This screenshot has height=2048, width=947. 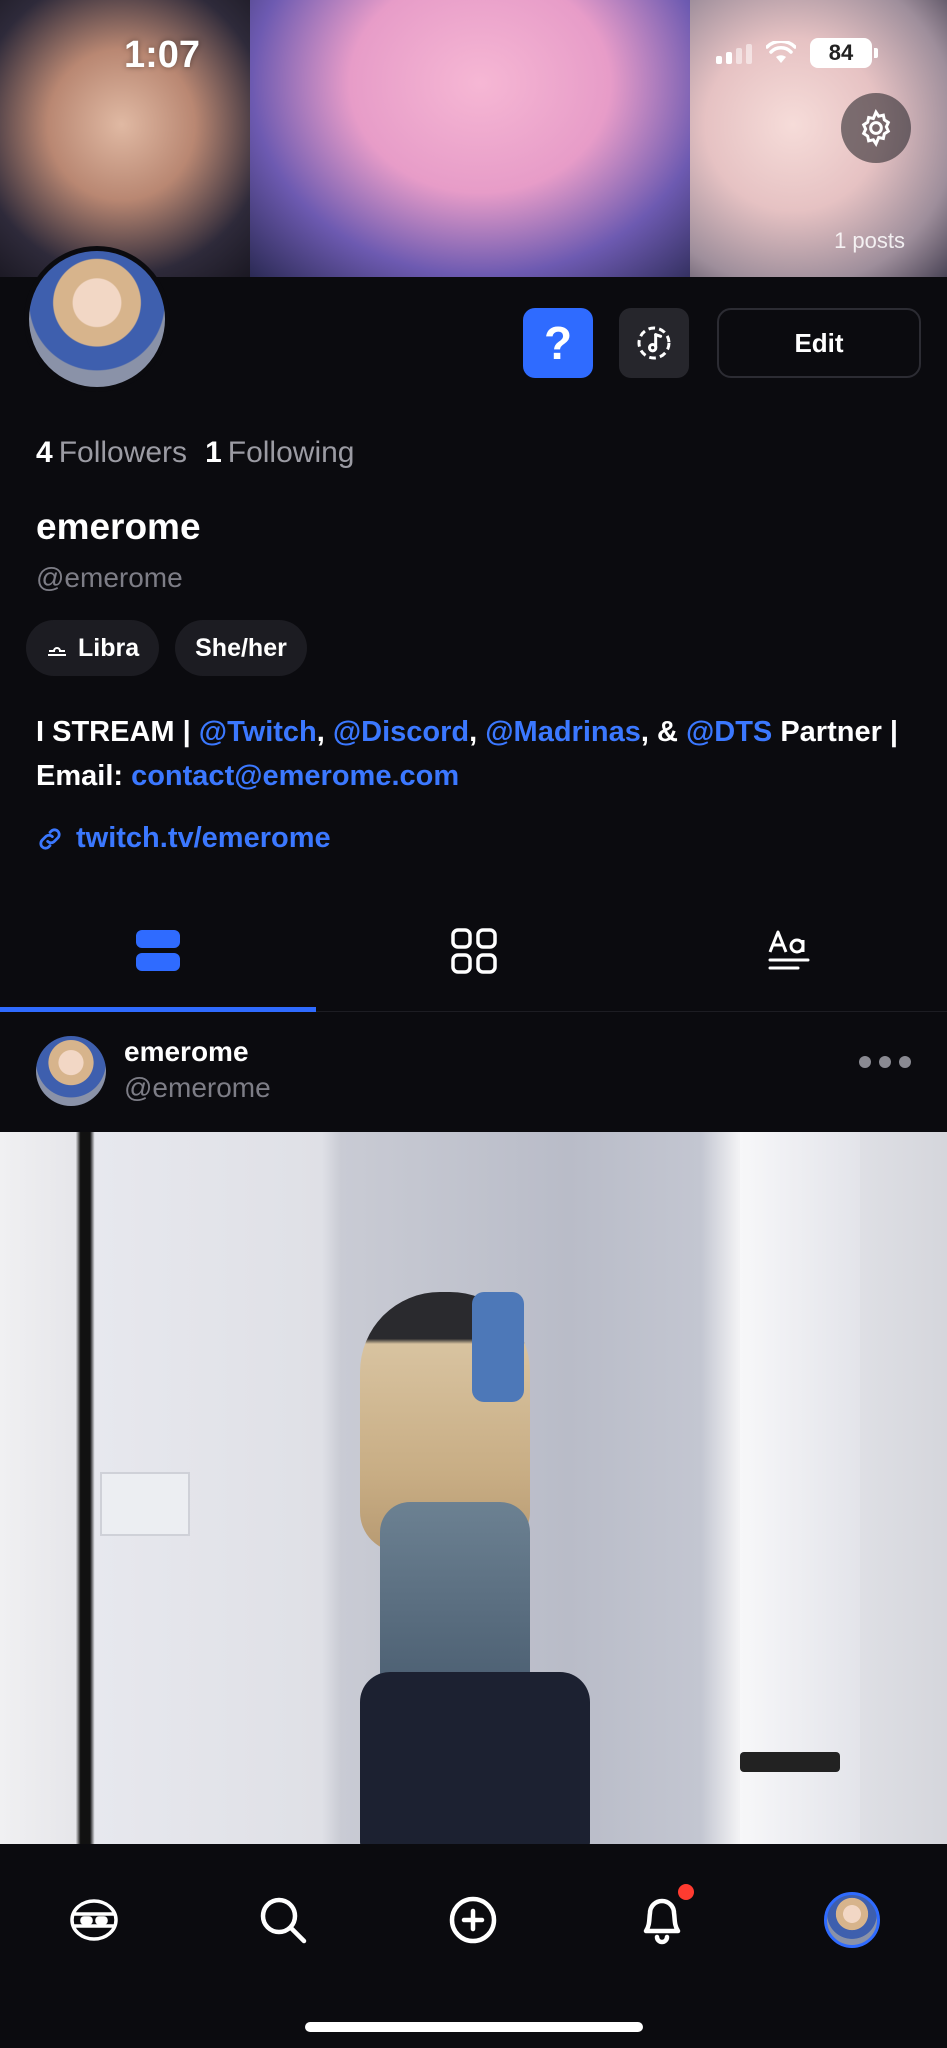 I want to click on text-posts-icon, so click(x=789, y=949).